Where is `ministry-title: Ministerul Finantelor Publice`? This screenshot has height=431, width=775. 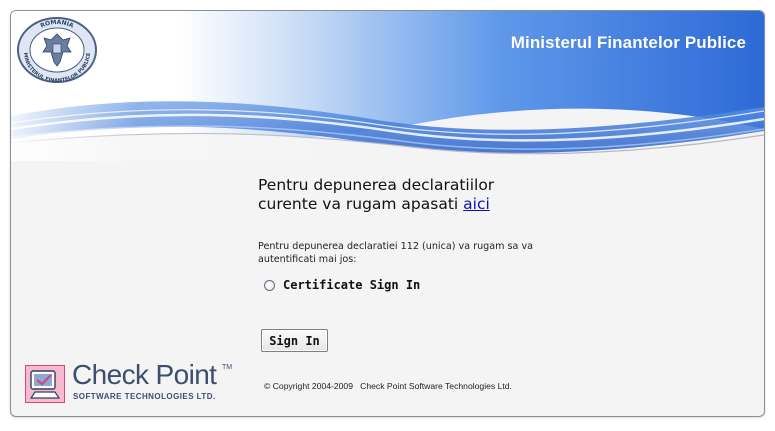
ministry-title: Ministerul Finantelor Publice is located at coordinates (628, 42).